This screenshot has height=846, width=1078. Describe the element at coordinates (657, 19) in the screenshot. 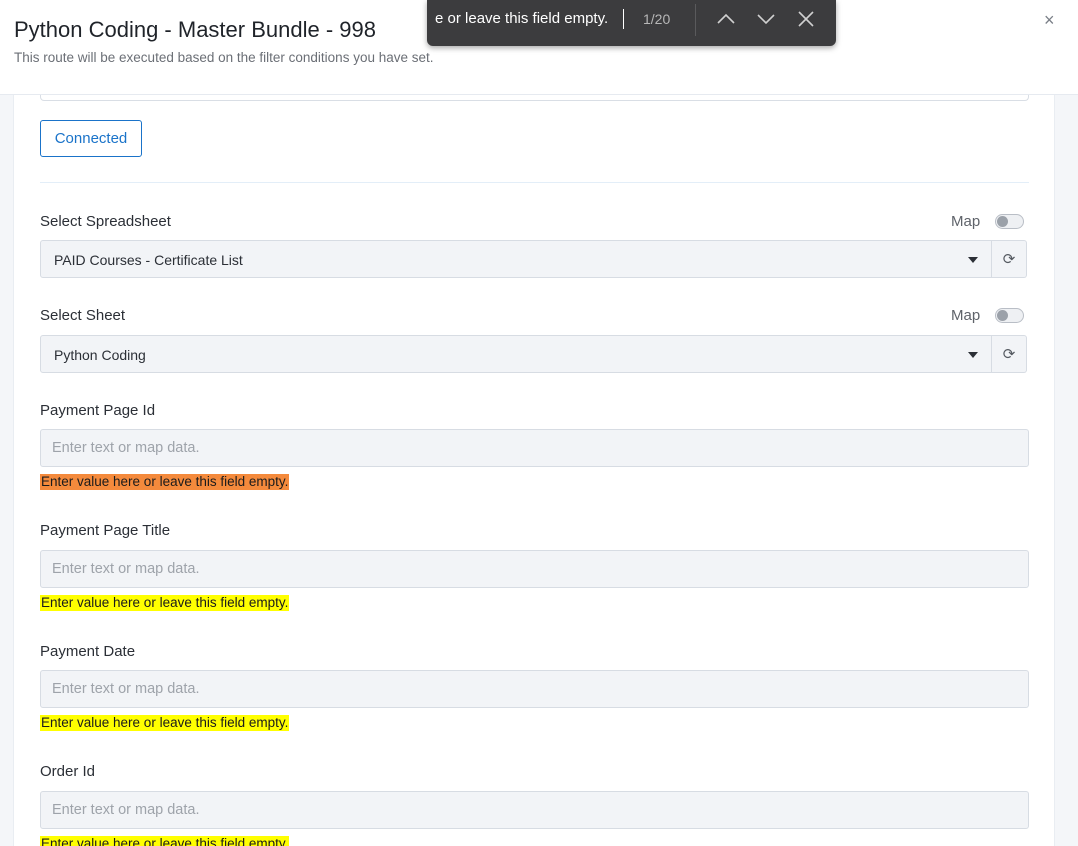

I see `find-match-count: 1/20` at that location.